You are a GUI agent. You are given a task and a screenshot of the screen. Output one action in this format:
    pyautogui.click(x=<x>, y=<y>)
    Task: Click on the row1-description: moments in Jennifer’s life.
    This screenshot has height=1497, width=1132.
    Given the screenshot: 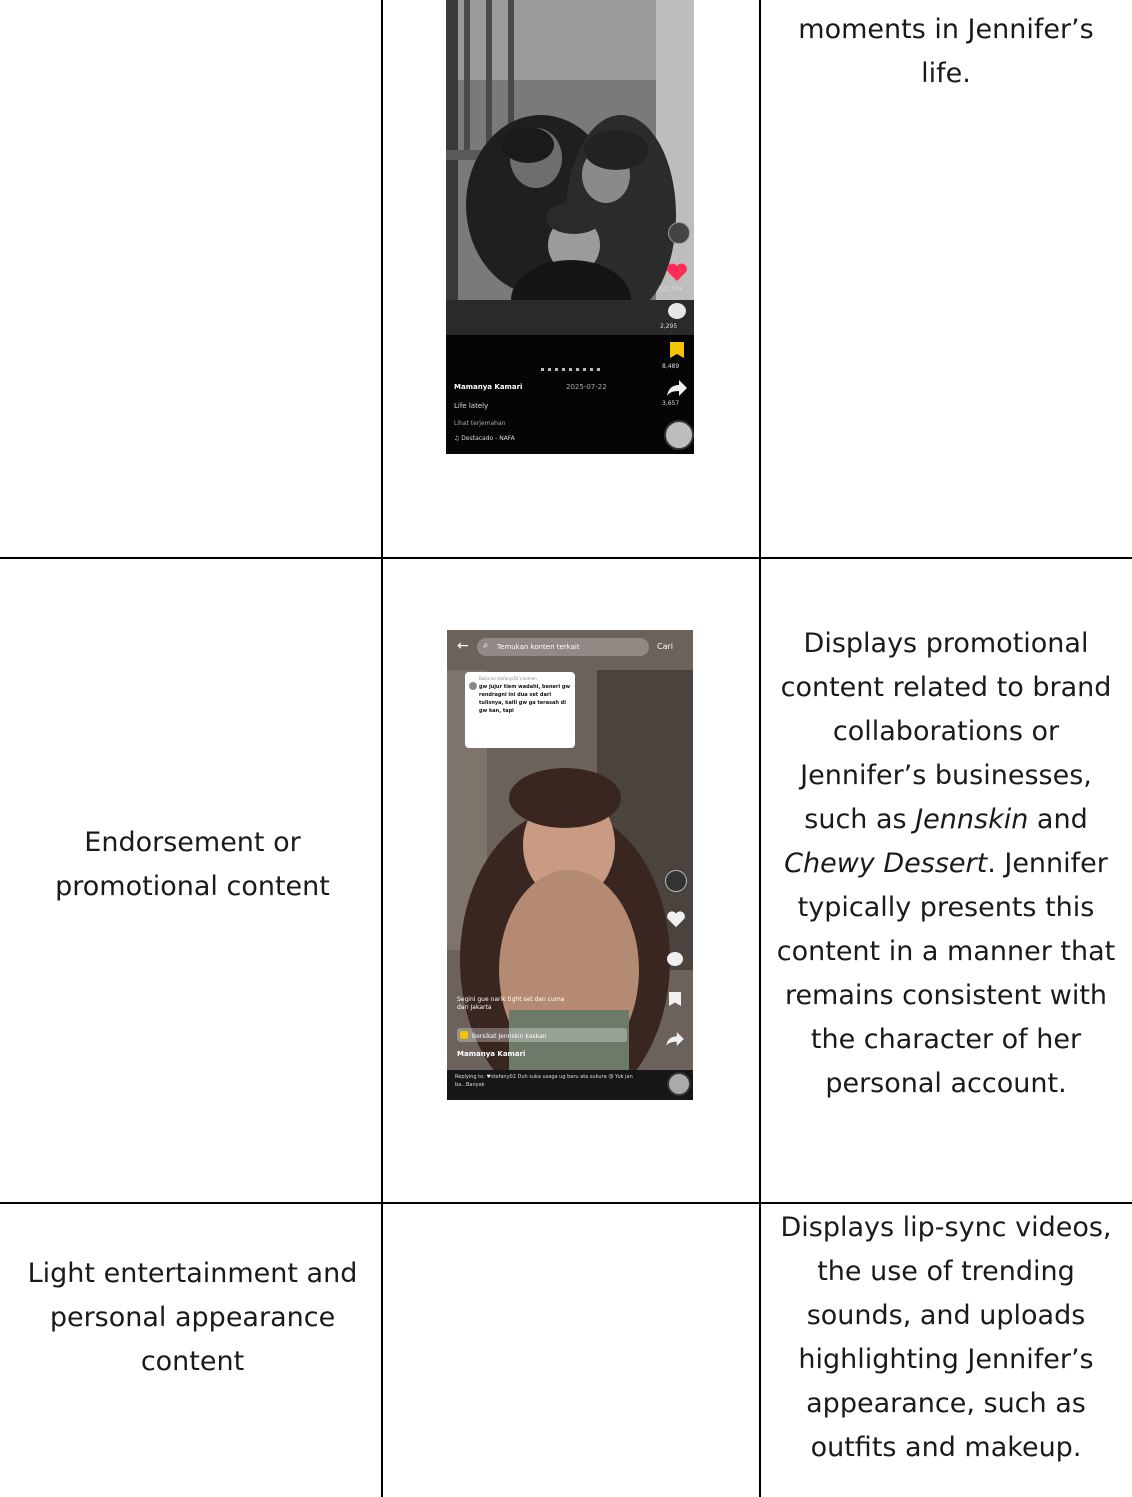 What is the action you would take?
    pyautogui.click(x=946, y=51)
    